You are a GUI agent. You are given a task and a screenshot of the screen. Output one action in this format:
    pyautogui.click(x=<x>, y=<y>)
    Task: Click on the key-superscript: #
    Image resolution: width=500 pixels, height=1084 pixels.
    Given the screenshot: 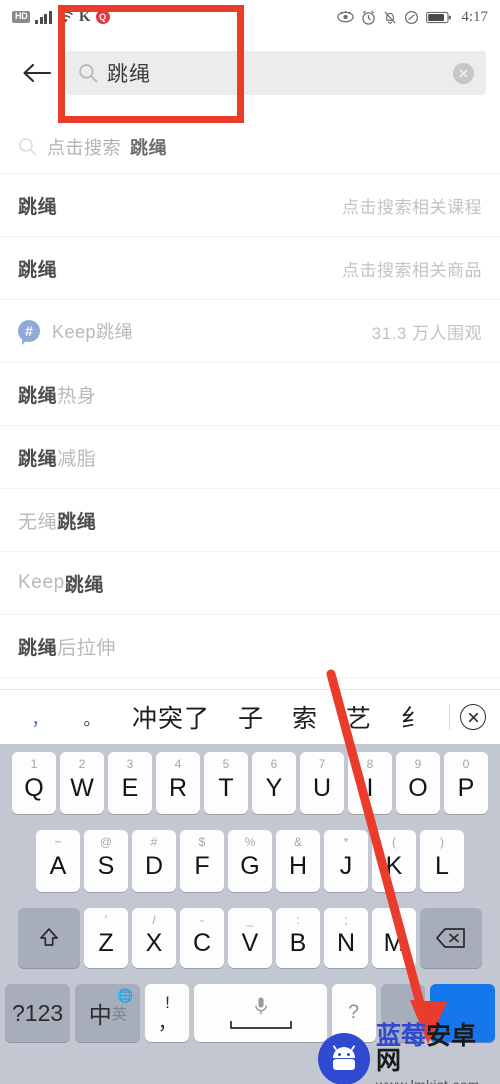 What is the action you would take?
    pyautogui.click(x=154, y=842)
    